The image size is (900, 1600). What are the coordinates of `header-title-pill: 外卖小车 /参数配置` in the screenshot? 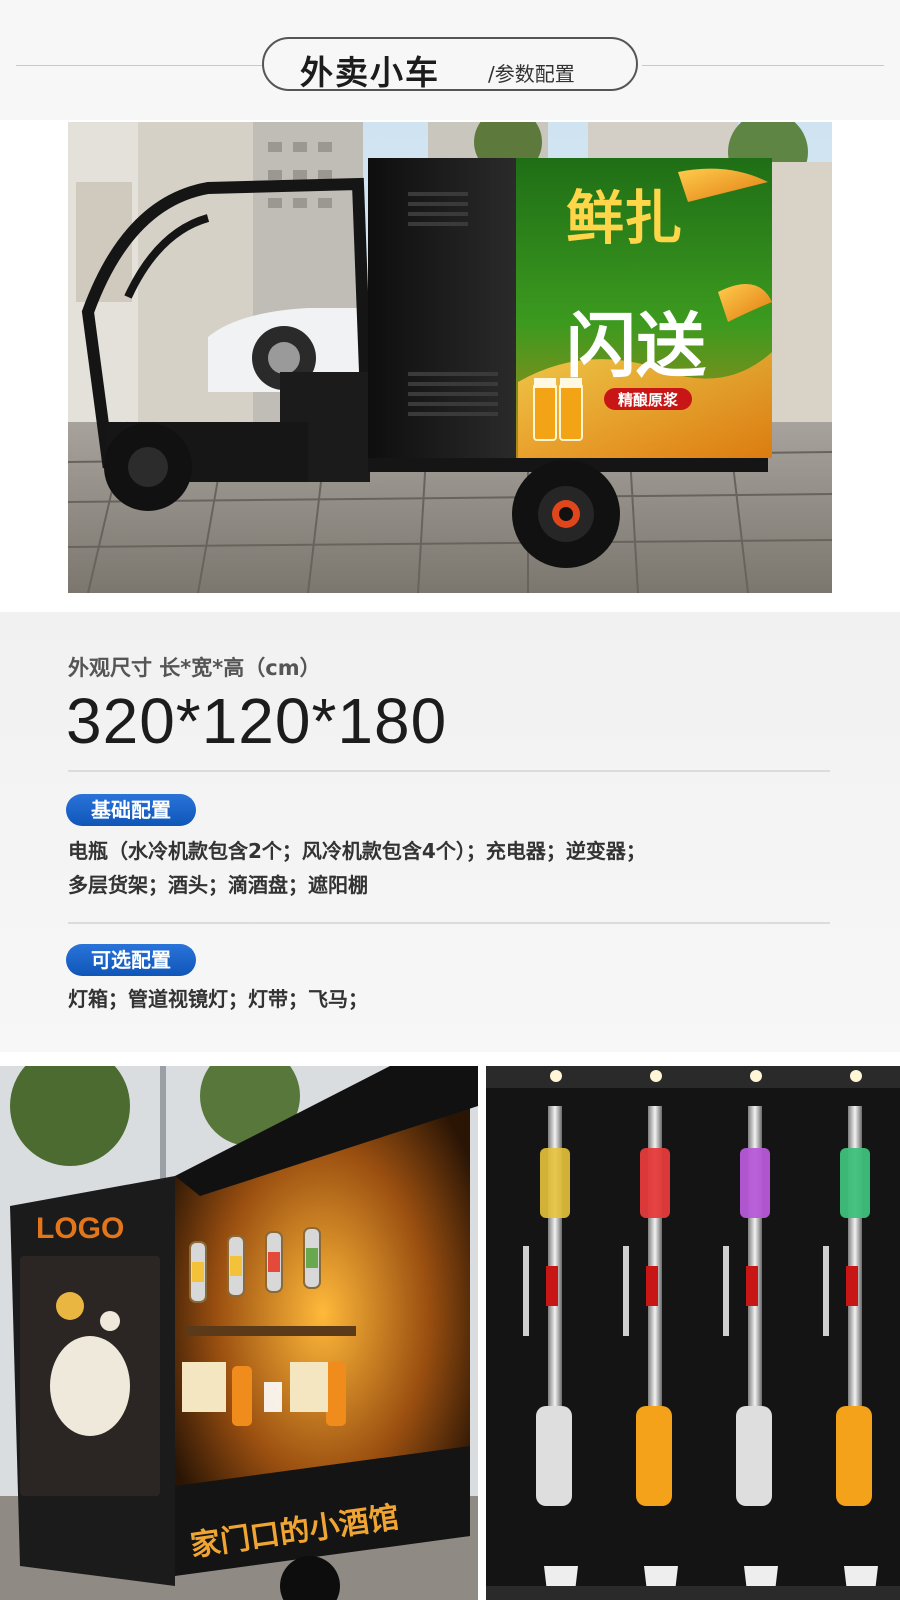 It's located at (450, 64).